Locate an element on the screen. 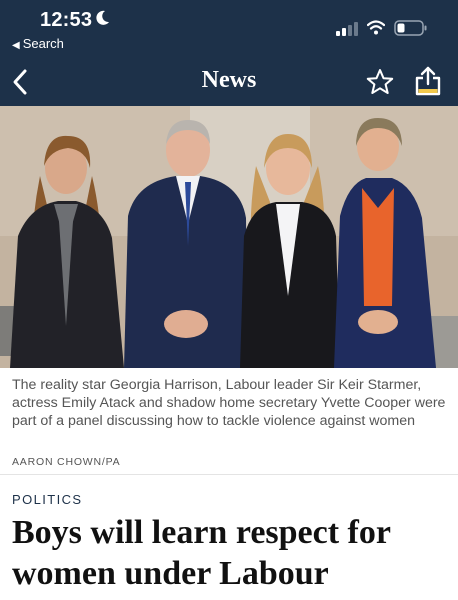 The height and width of the screenshot is (600, 458). back-triangle-icon: ◀ is located at coordinates (16, 45).